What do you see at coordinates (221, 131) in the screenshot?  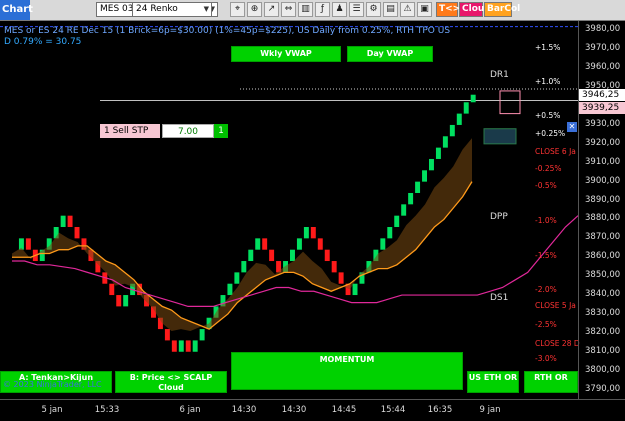 I see `order-quantity-field: 1` at bounding box center [221, 131].